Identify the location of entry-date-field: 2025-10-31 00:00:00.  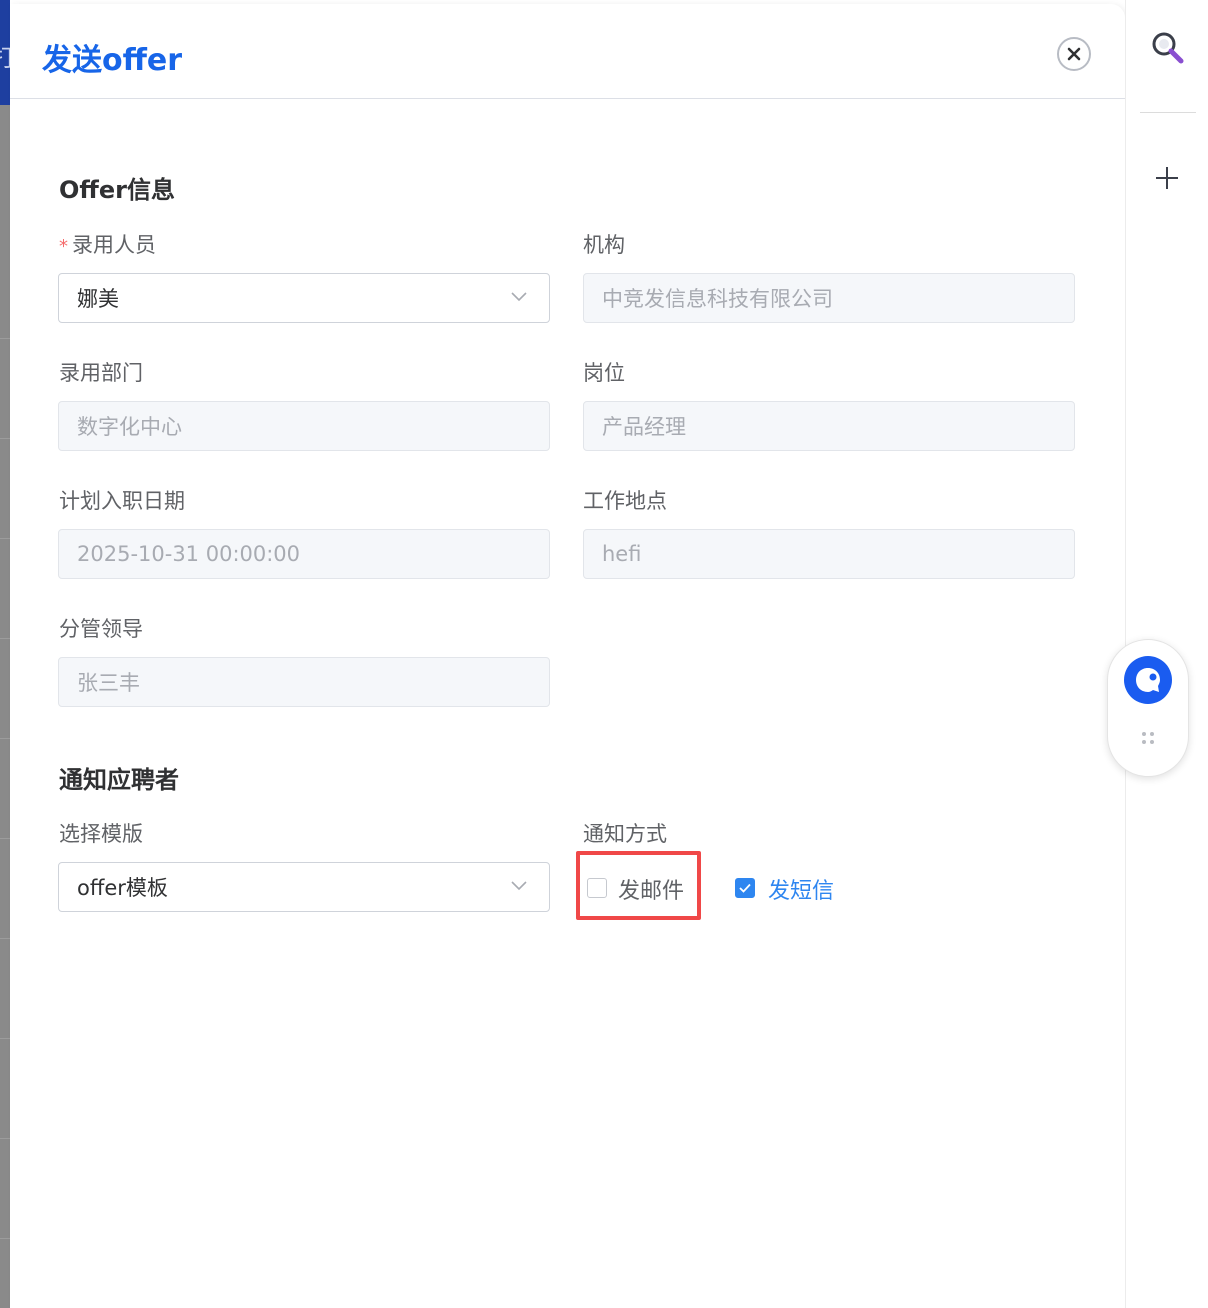
(304, 554).